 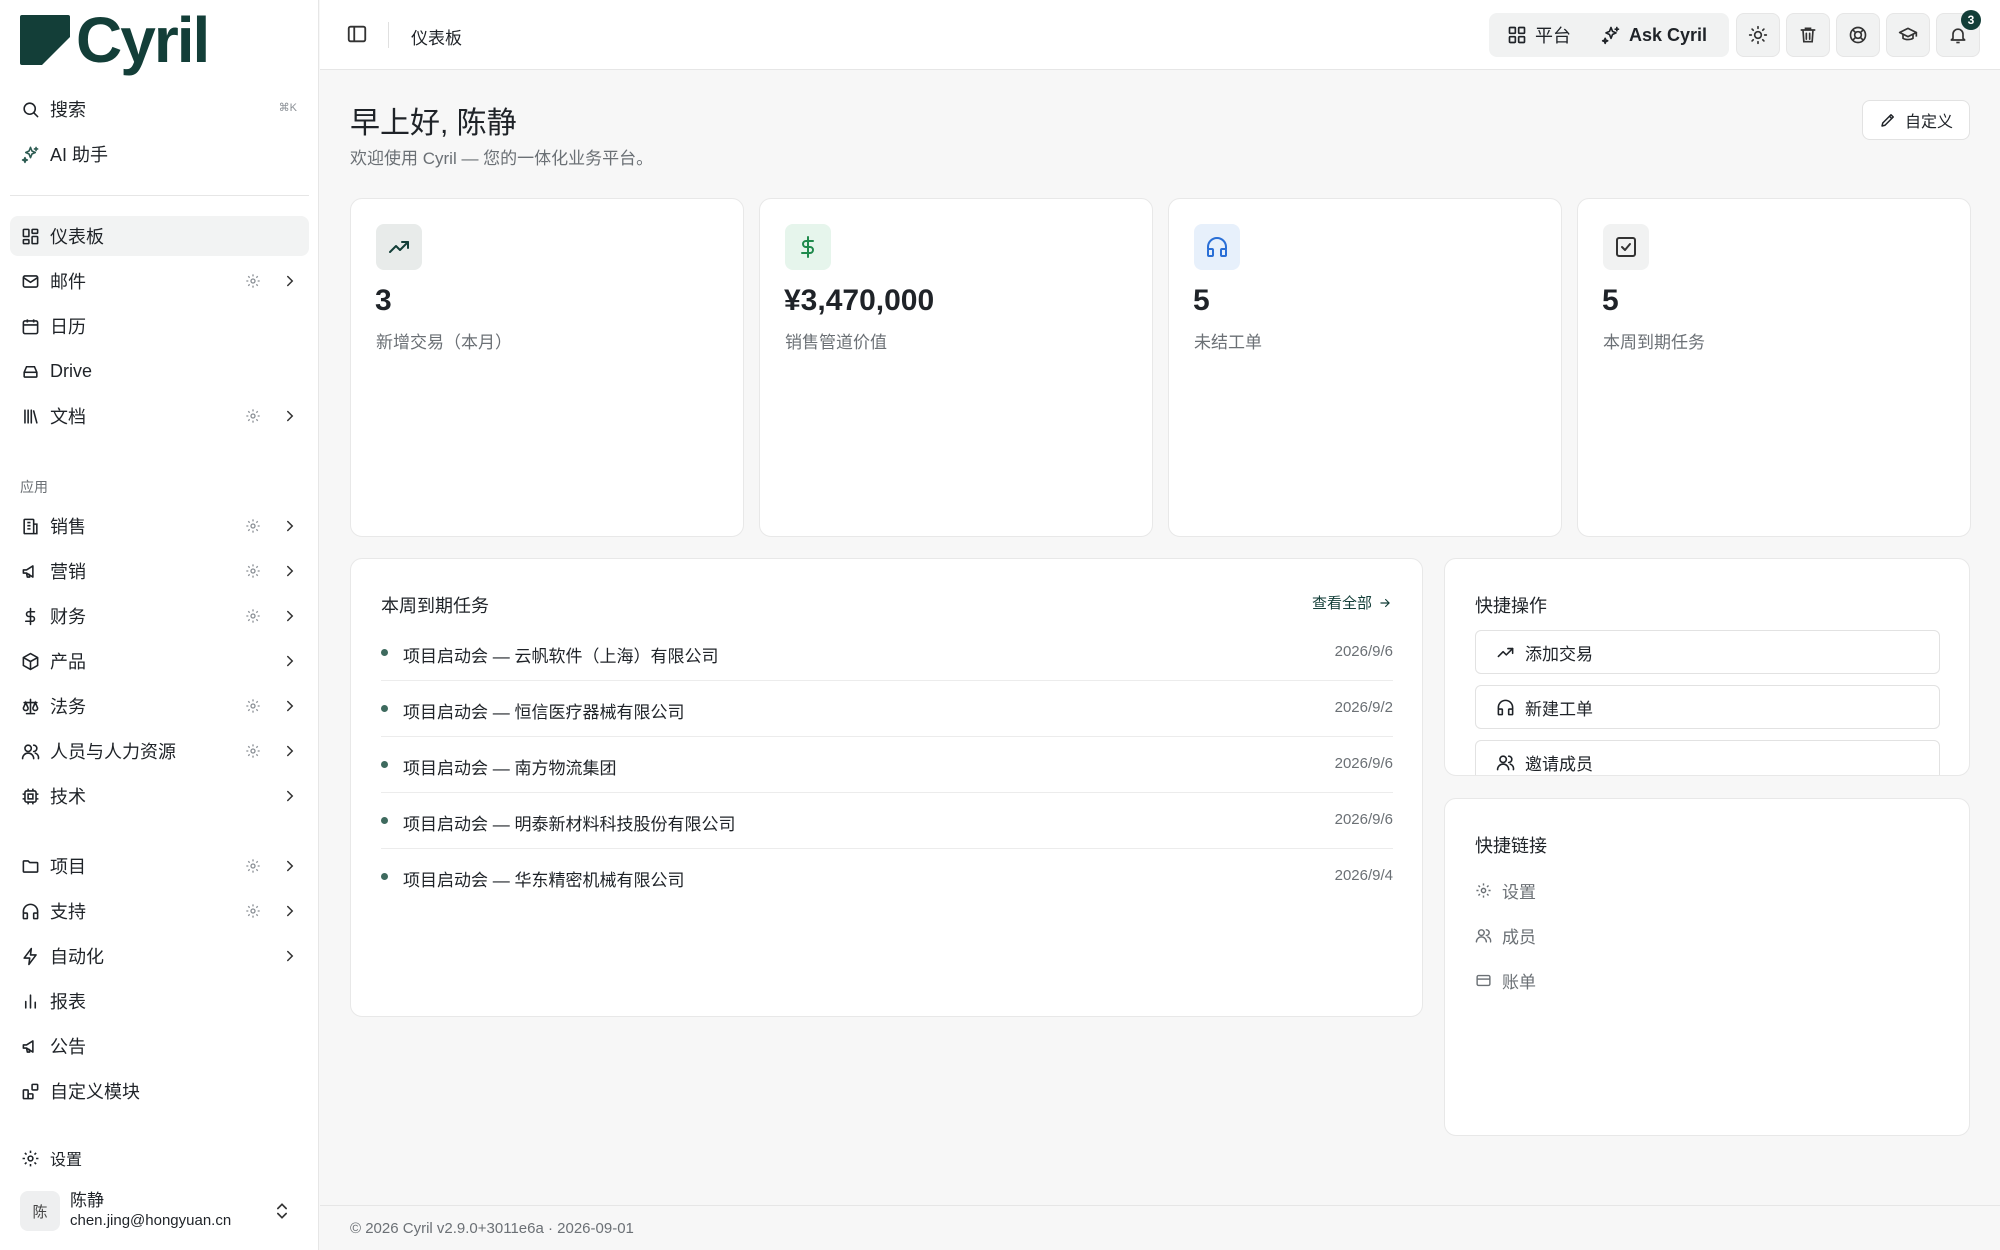 I want to click on learning-button, so click(x=1908, y=35).